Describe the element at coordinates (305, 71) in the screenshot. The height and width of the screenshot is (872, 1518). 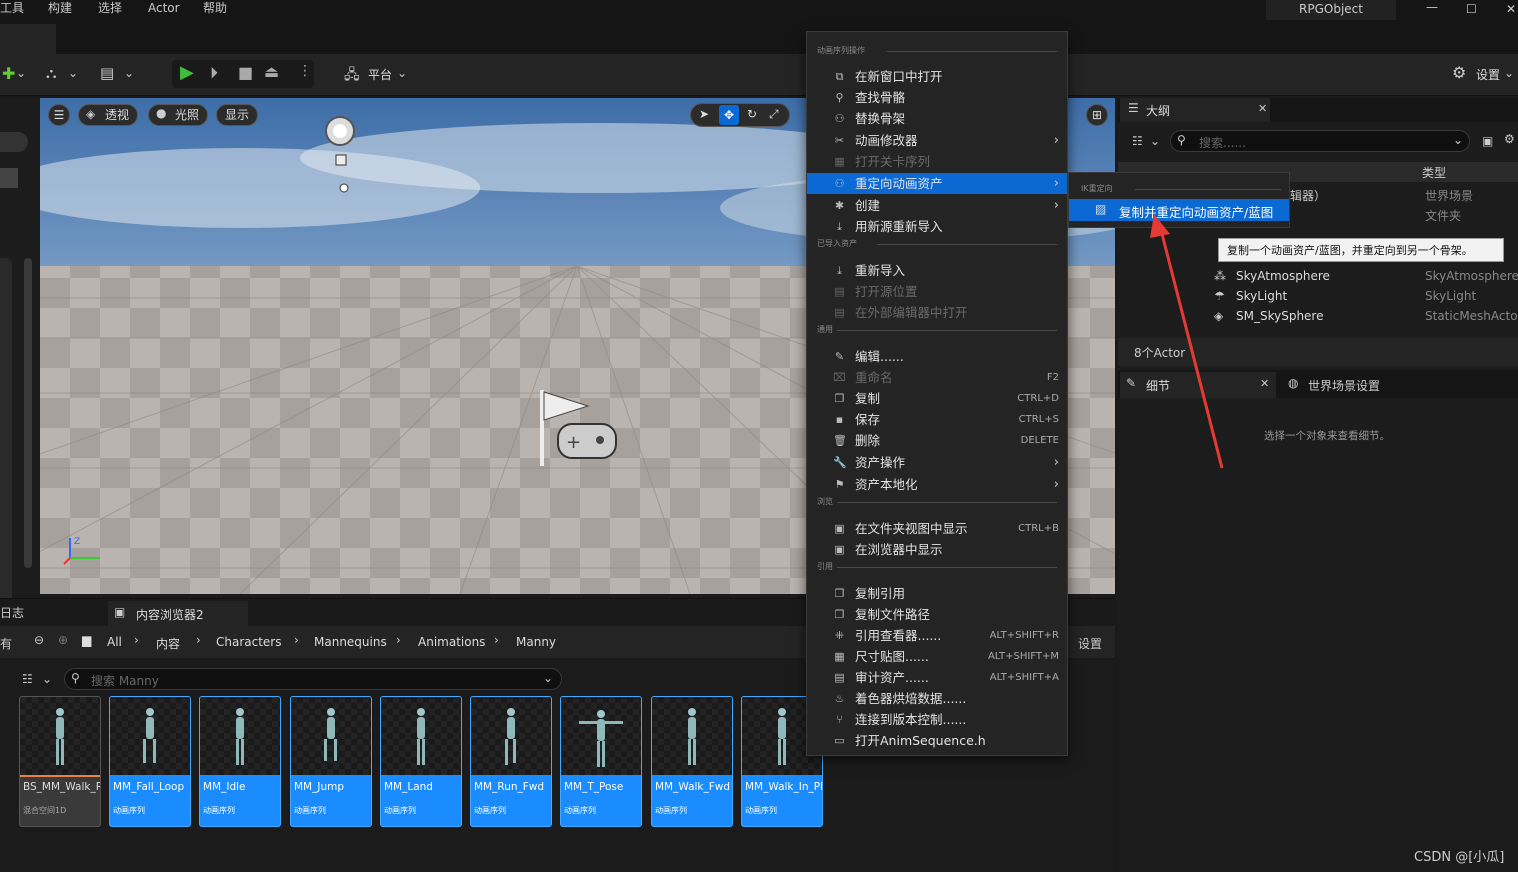
I see `more-options-icon: ⋮` at that location.